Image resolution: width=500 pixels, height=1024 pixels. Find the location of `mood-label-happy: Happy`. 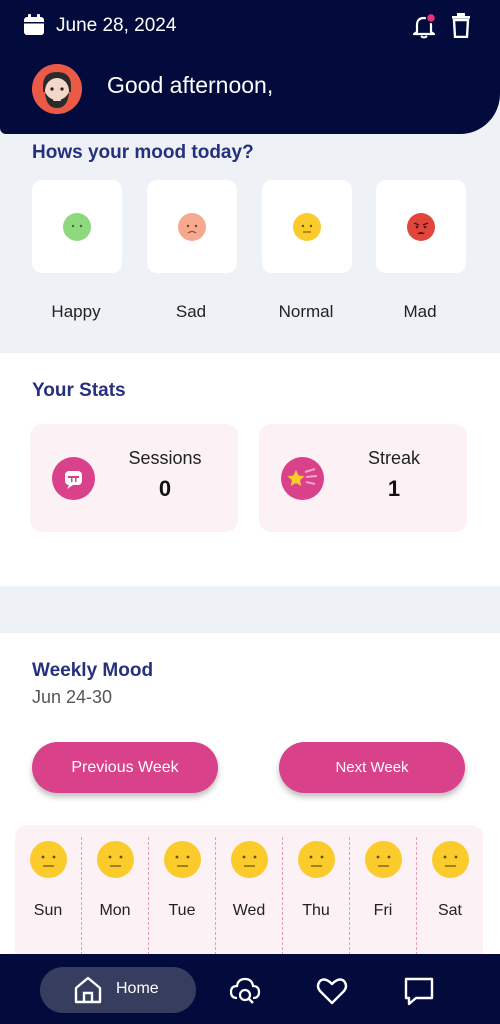

mood-label-happy: Happy is located at coordinates (76, 311).